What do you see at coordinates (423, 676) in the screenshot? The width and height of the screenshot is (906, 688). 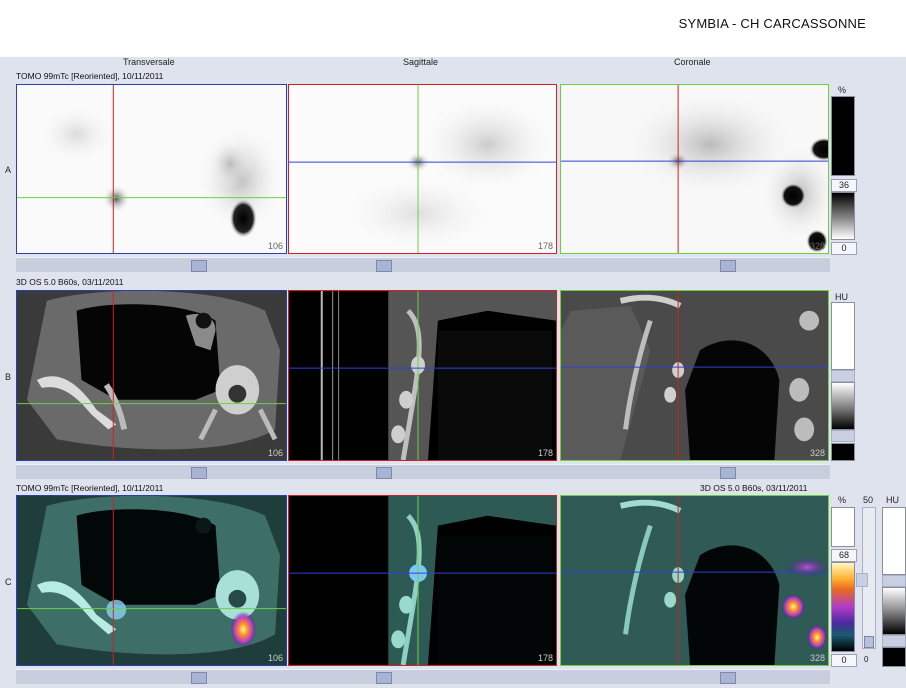 I see `scrollbar-c` at bounding box center [423, 676].